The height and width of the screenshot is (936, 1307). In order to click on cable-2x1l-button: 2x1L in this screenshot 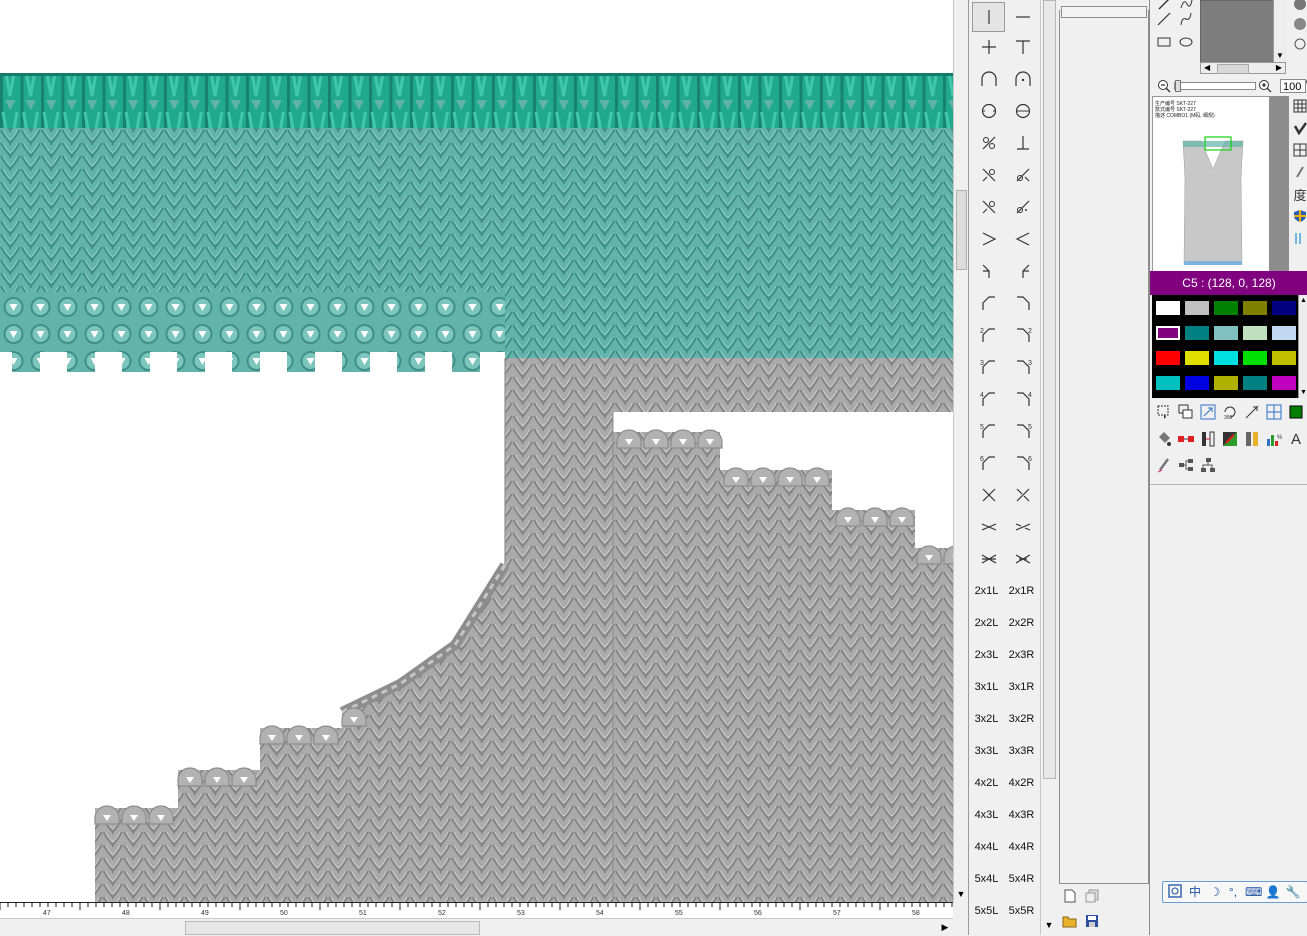, I will do `click(986, 591)`.